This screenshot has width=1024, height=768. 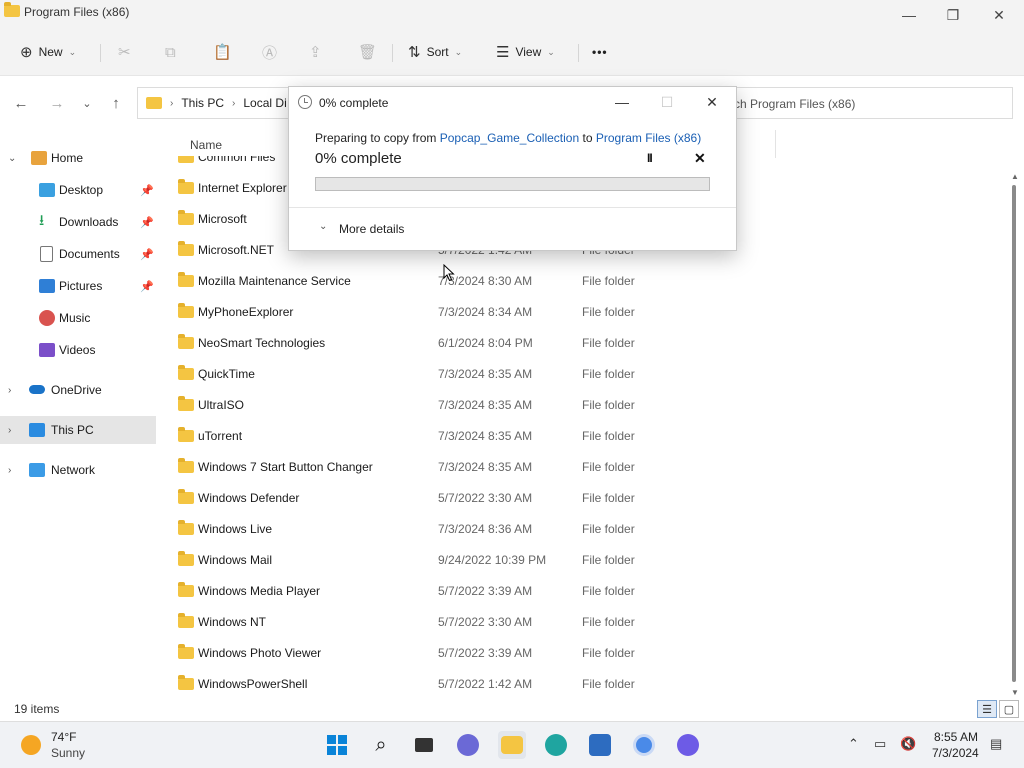 I want to click on destination-link: Program Files (x86), so click(x=648, y=138).